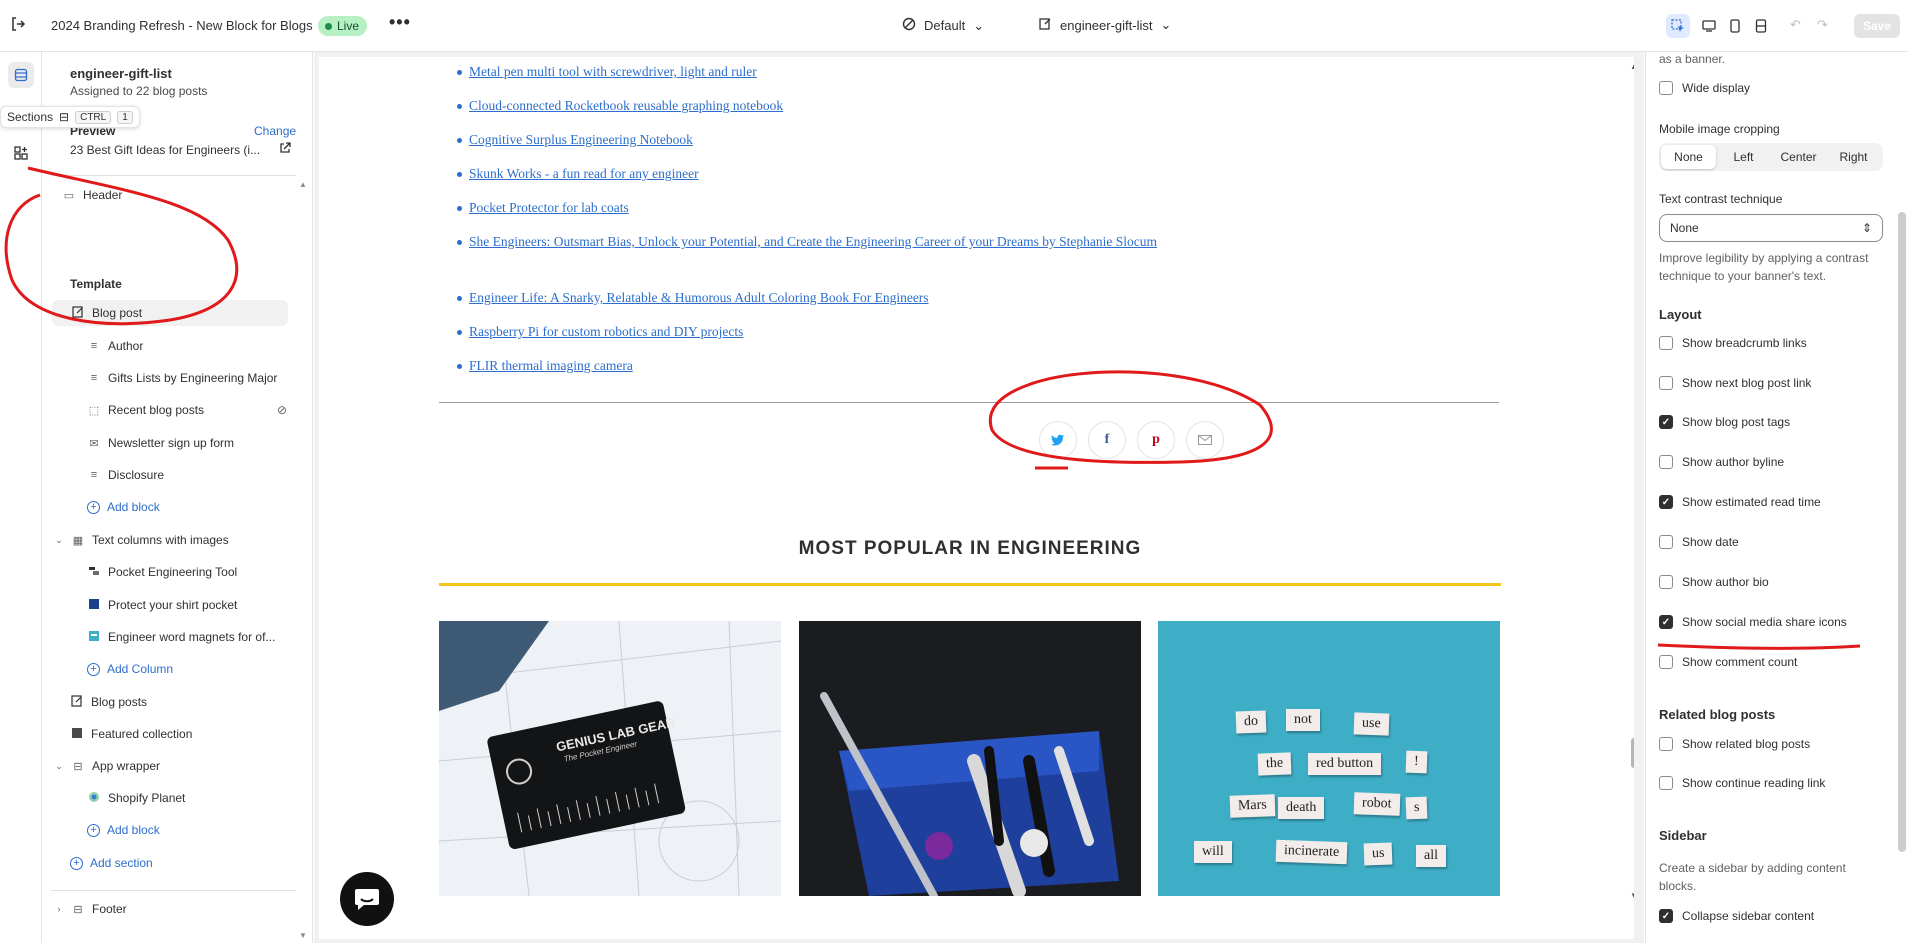  What do you see at coordinates (367, 899) in the screenshot?
I see `chat-widget-button` at bounding box center [367, 899].